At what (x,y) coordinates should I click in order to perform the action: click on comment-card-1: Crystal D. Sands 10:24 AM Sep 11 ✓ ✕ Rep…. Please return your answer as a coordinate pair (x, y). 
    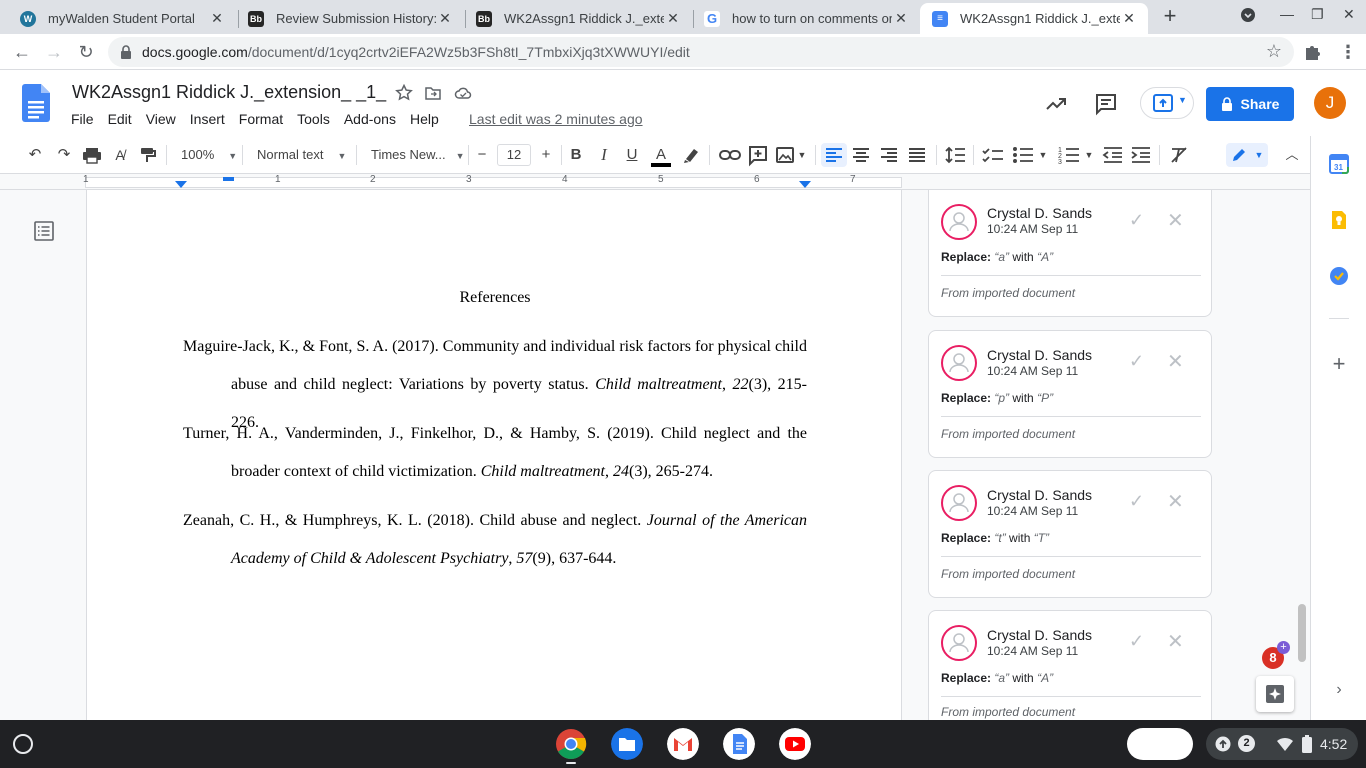
    Looking at the image, I should click on (1070, 253).